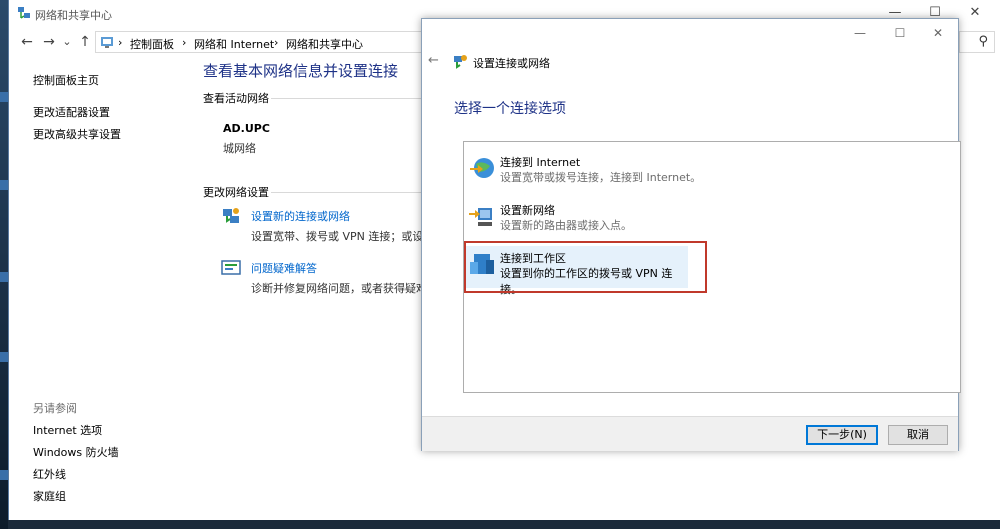 The height and width of the screenshot is (529, 1000). Describe the element at coordinates (71, 112) in the screenshot. I see `change-adapter-settings-link: 更改适配器设置` at that location.